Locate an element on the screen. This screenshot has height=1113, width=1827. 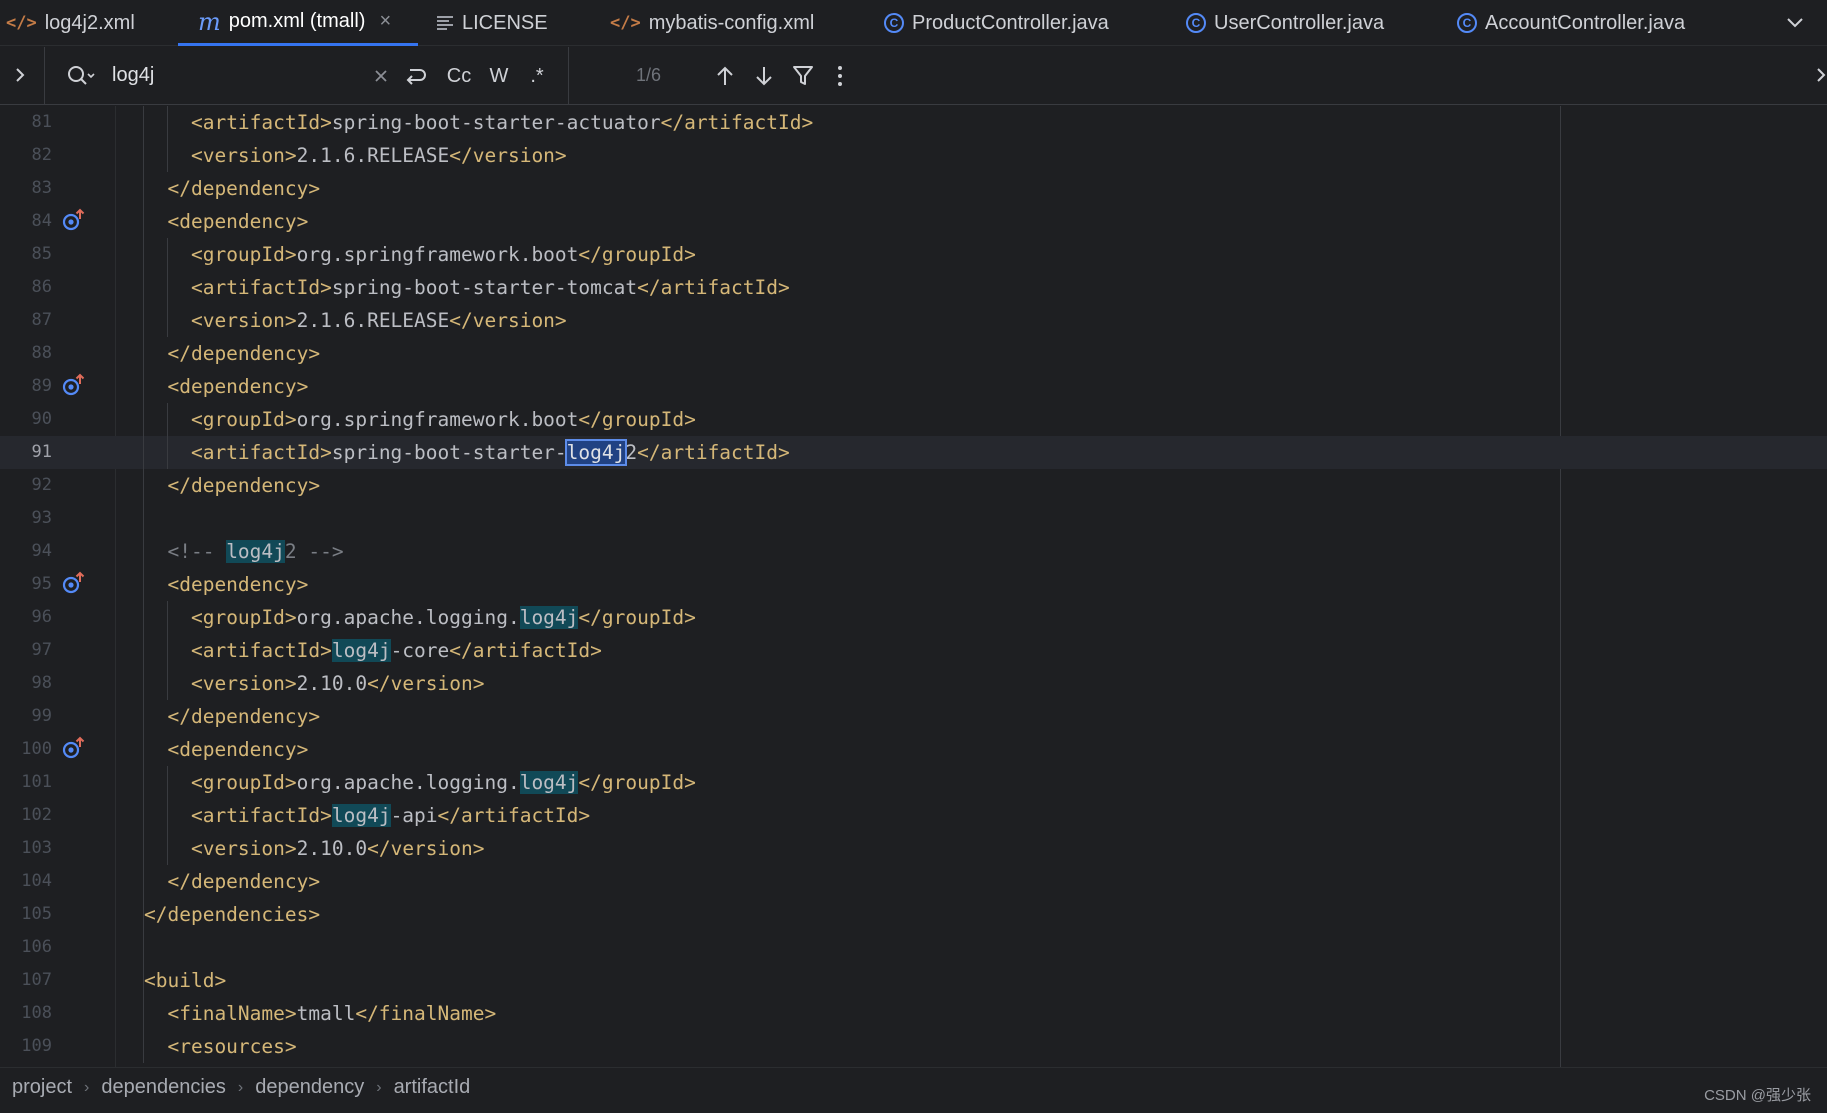
line-number: 94 is located at coordinates (26, 551).